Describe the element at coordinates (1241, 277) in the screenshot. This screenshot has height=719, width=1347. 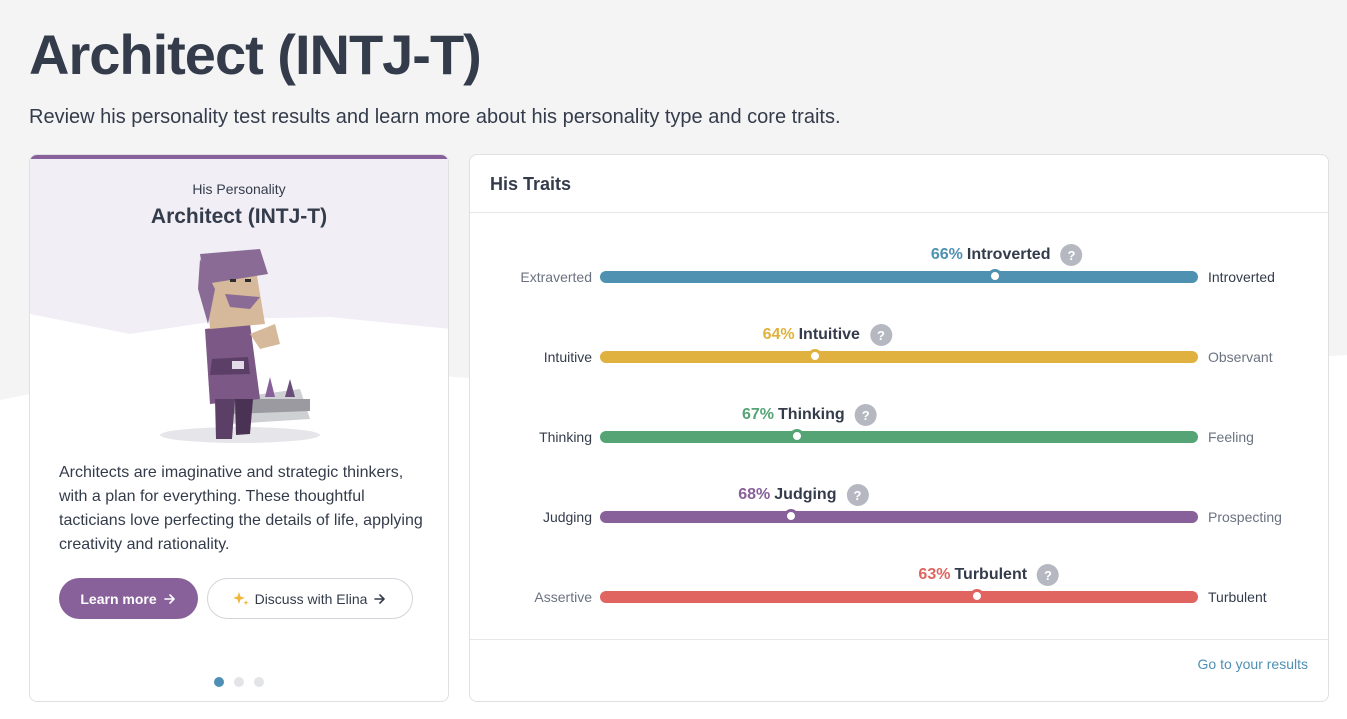
I see `trait-right-label: Introverted` at that location.